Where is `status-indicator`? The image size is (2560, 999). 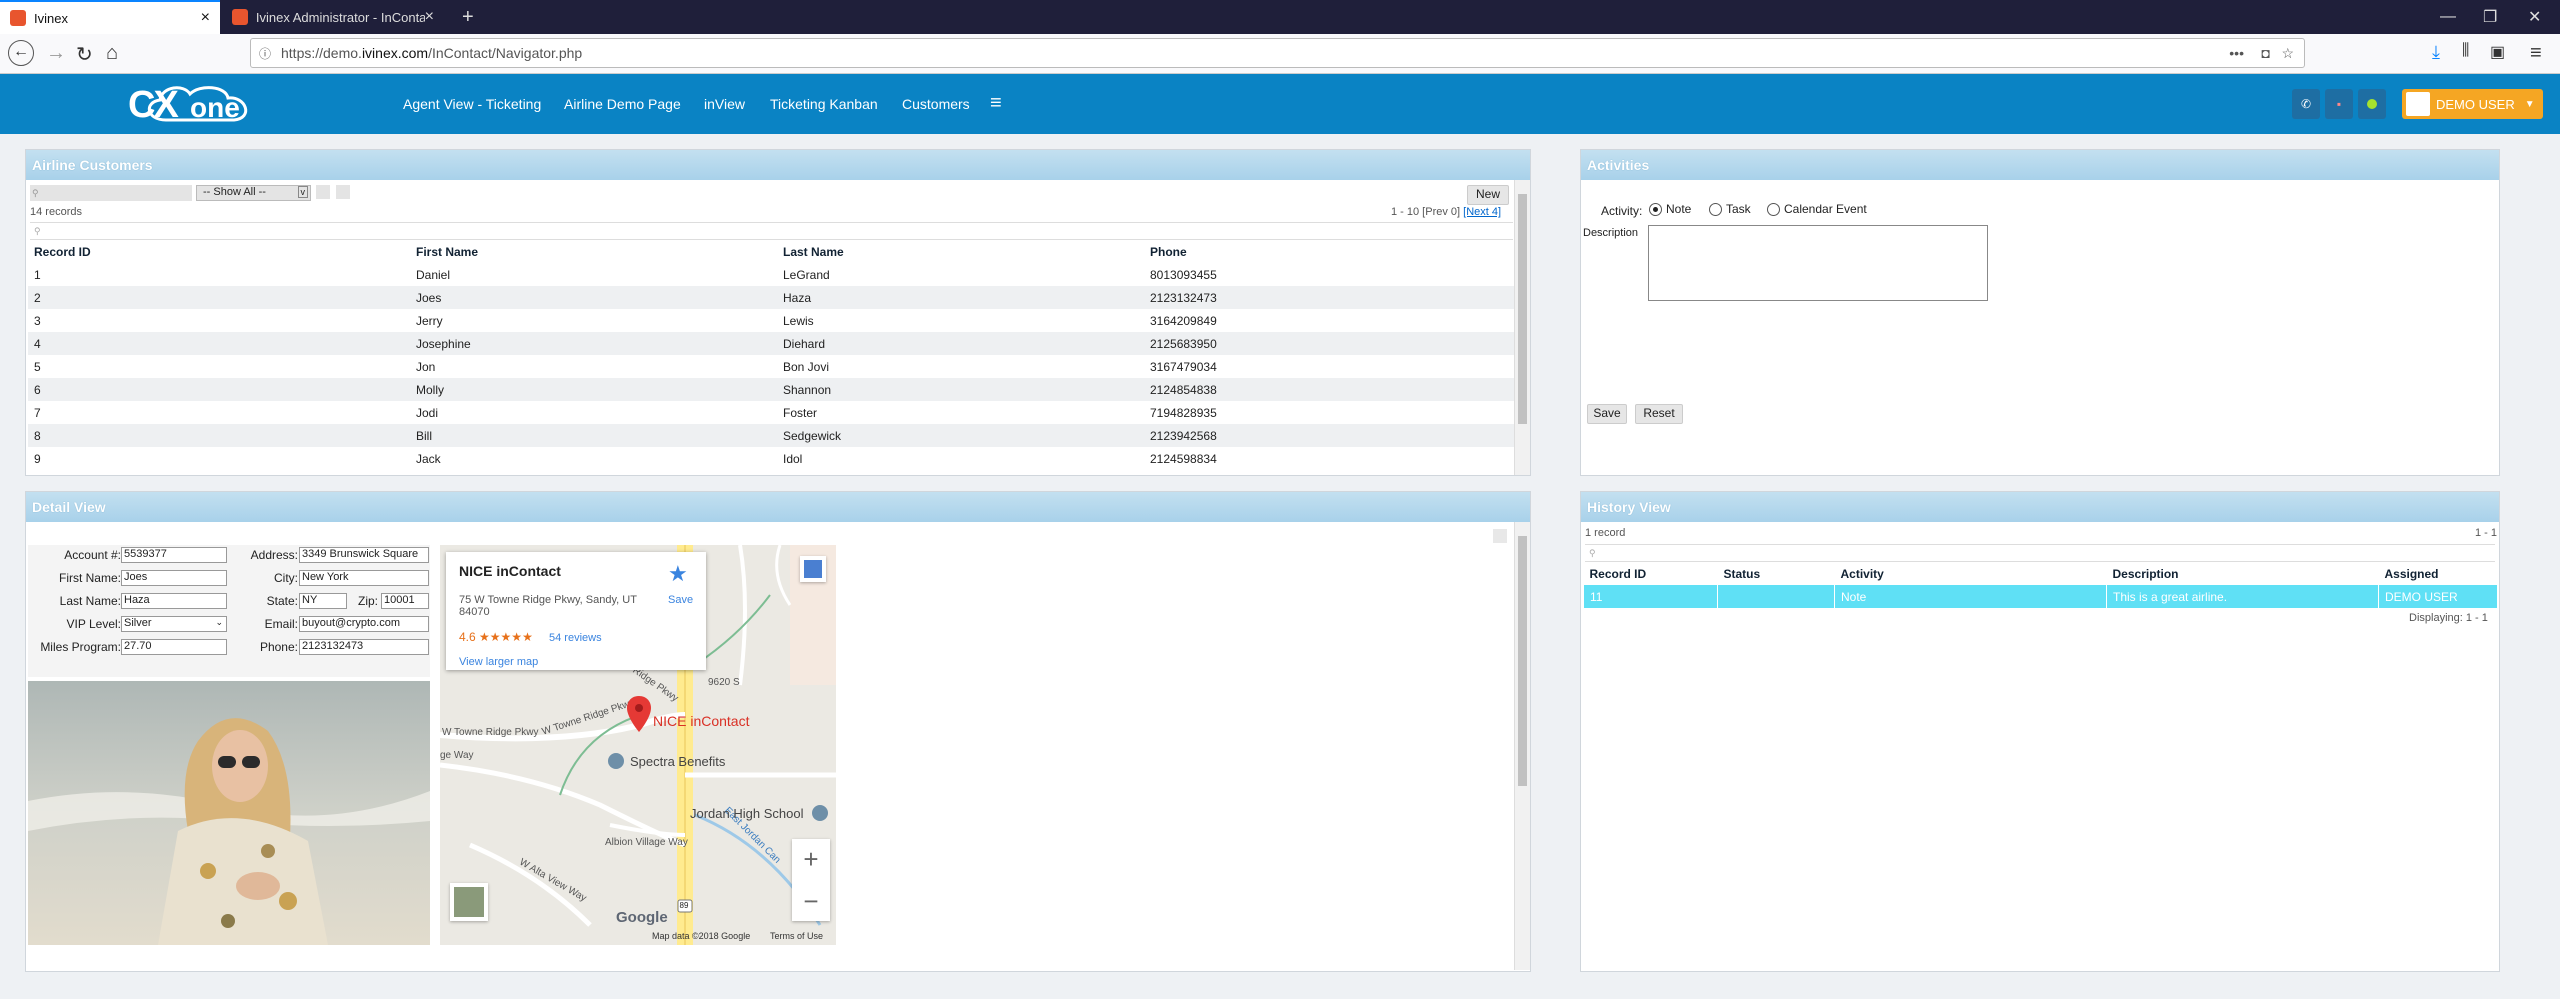 status-indicator is located at coordinates (2372, 104).